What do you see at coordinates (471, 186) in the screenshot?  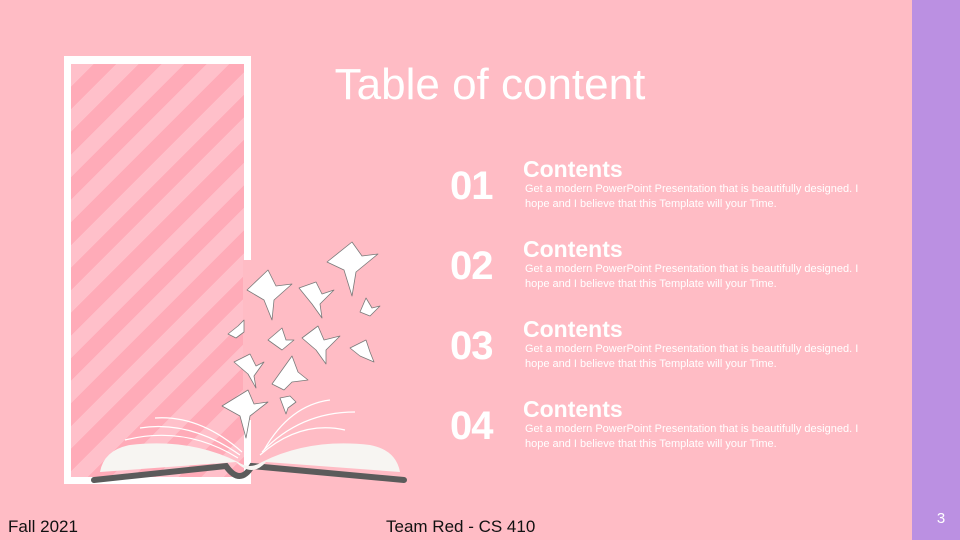 I see `toc-number: 01` at bounding box center [471, 186].